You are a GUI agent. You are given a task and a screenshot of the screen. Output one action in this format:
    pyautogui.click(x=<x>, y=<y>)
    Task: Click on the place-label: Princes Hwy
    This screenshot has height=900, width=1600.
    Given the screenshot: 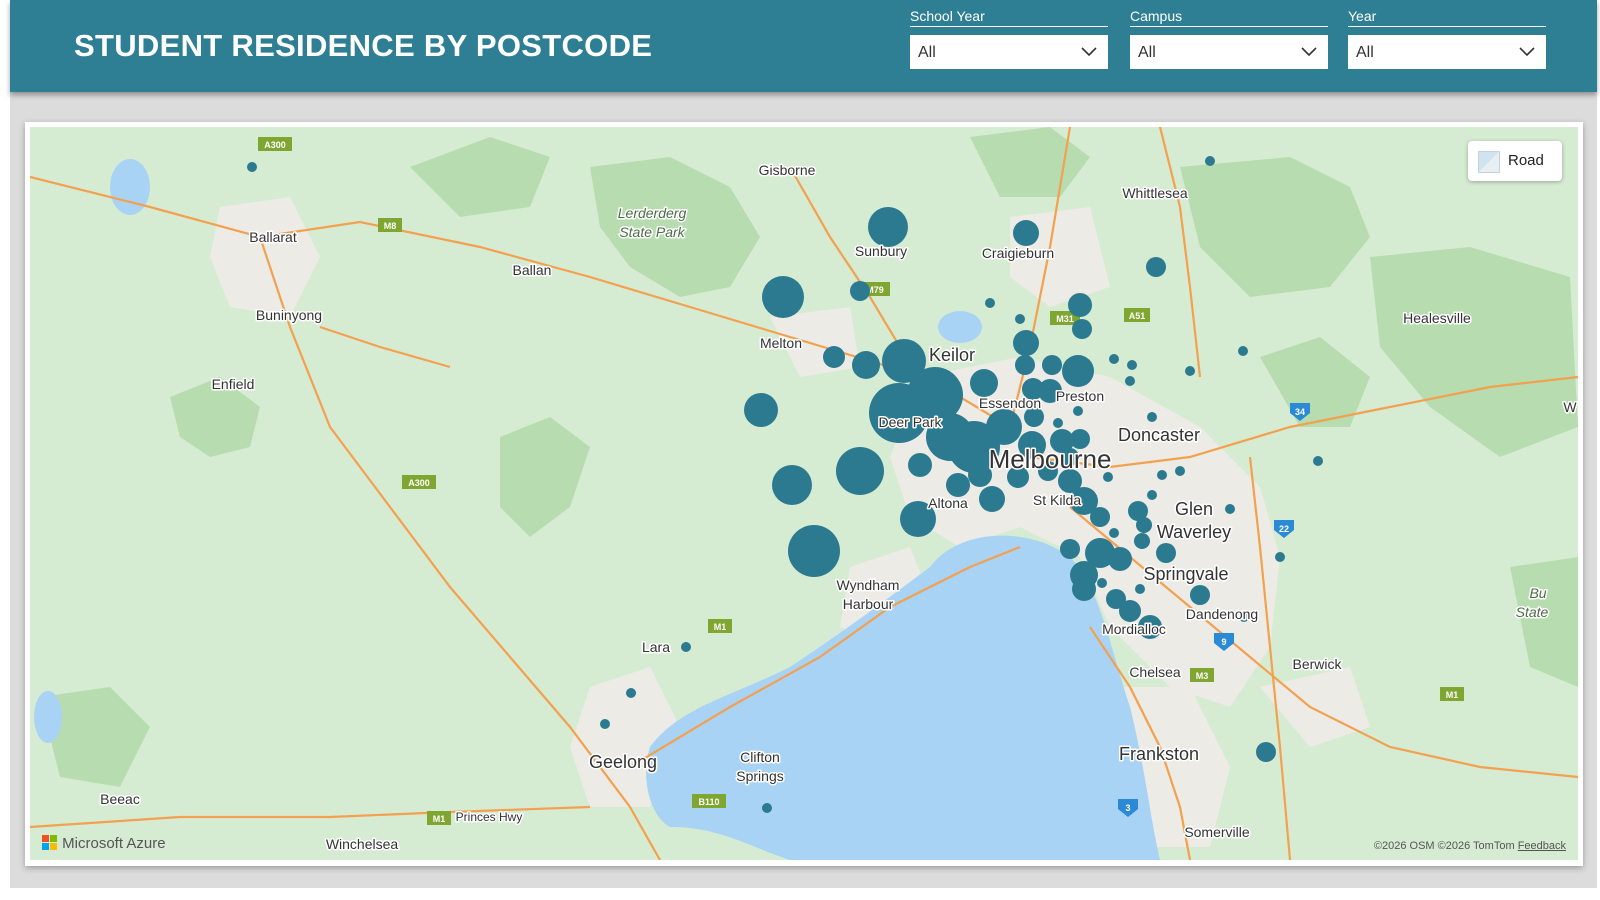 What is the action you would take?
    pyautogui.click(x=489, y=817)
    